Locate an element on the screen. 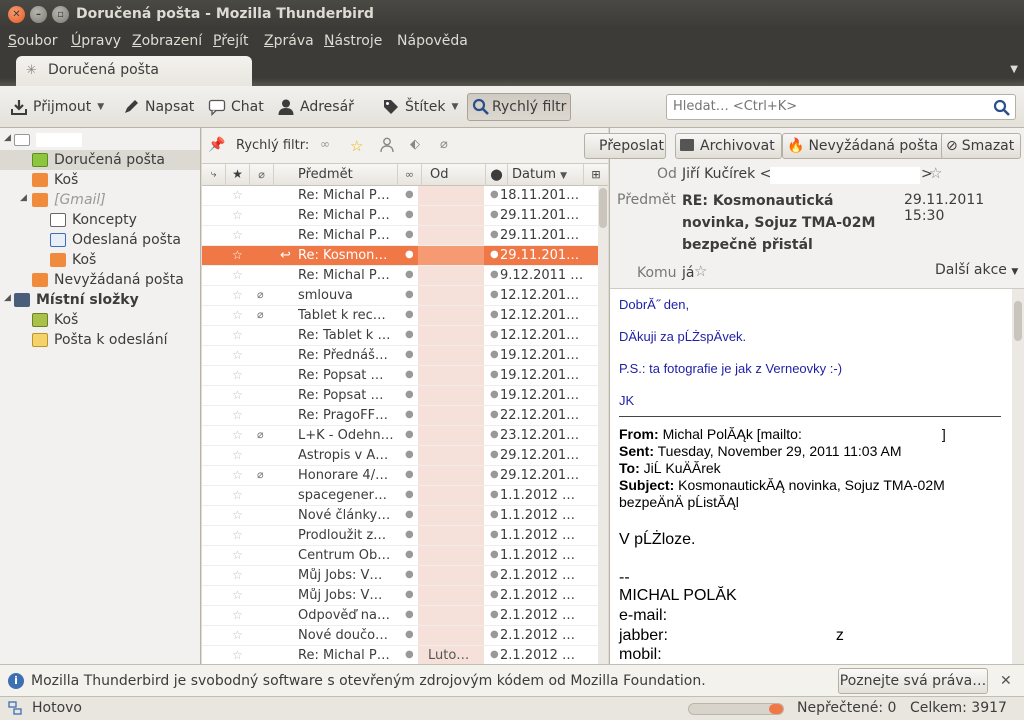 The width and height of the screenshot is (1024, 720). expand-triangle-icon: ◢ is located at coordinates (25, 198).